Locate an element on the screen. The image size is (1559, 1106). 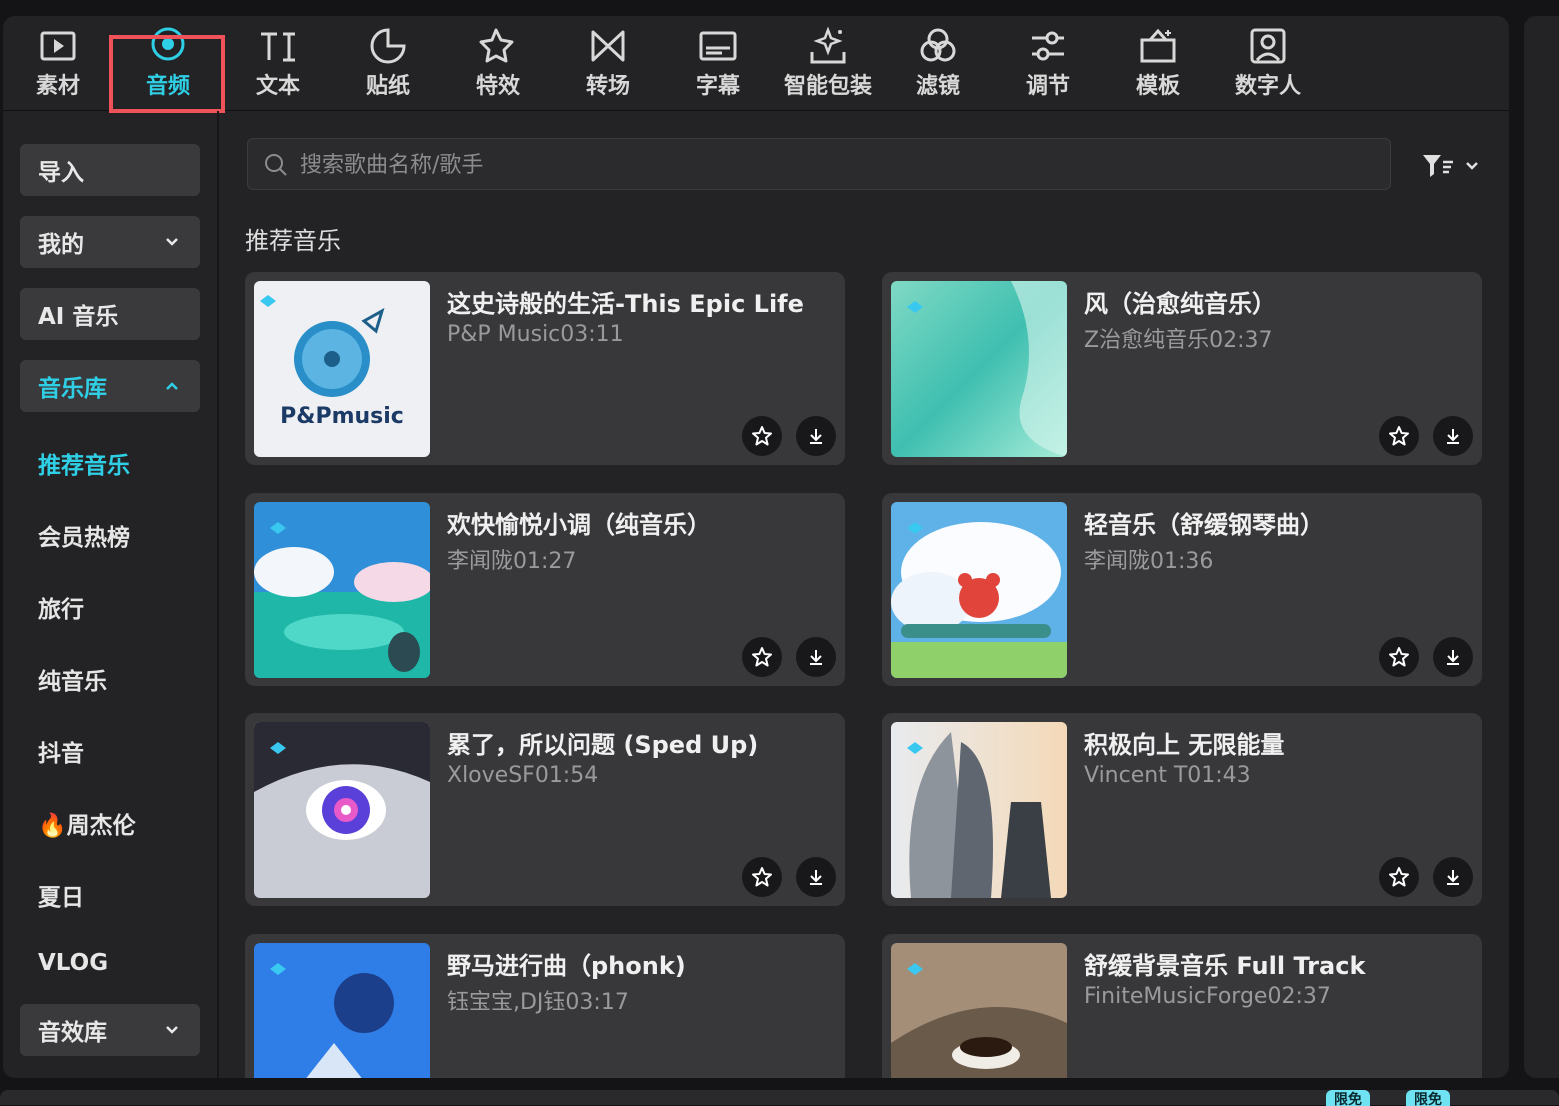
tab-label: 调节 is located at coordinates (1047, 86).